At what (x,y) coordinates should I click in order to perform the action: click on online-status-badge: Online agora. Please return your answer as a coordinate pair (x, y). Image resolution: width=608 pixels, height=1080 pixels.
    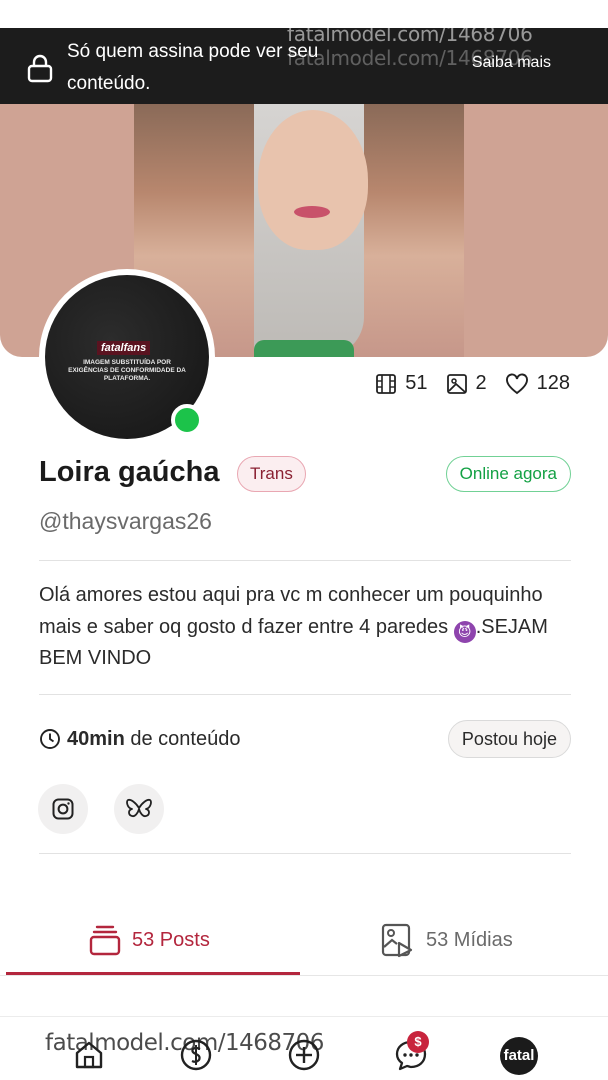
    Looking at the image, I should click on (508, 474).